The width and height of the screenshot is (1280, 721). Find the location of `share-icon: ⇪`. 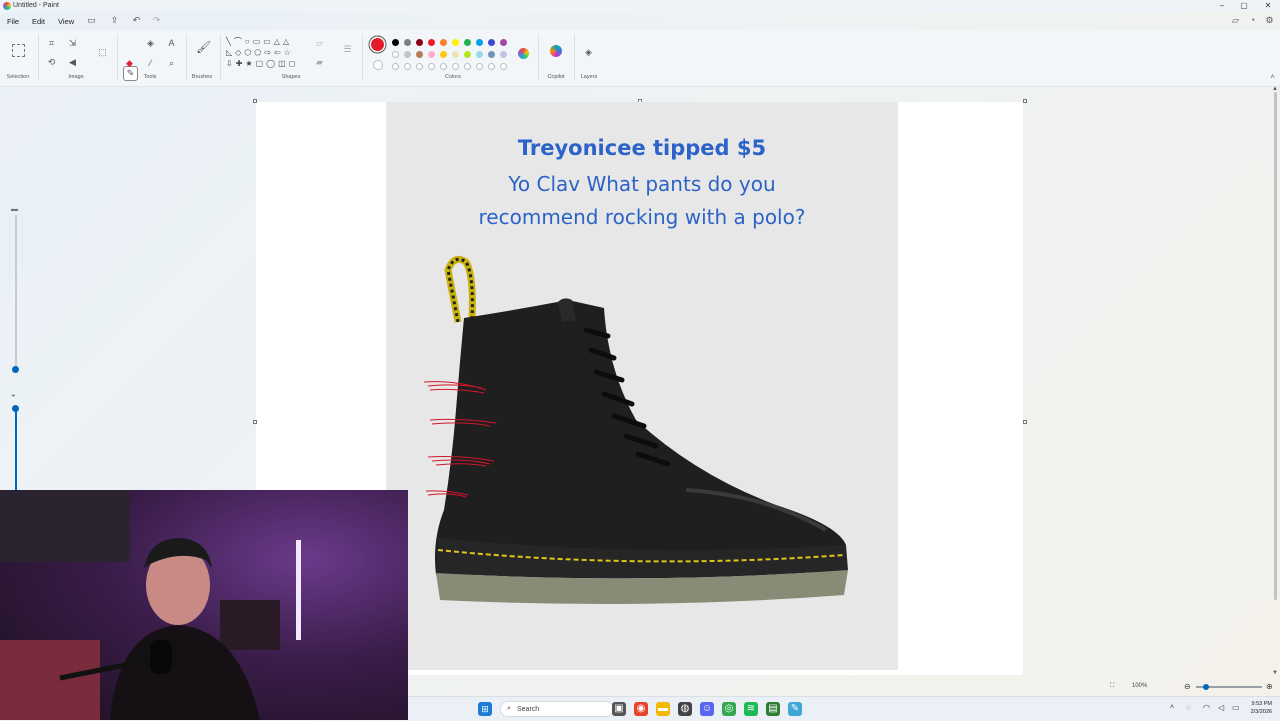

share-icon: ⇪ is located at coordinates (114, 20).